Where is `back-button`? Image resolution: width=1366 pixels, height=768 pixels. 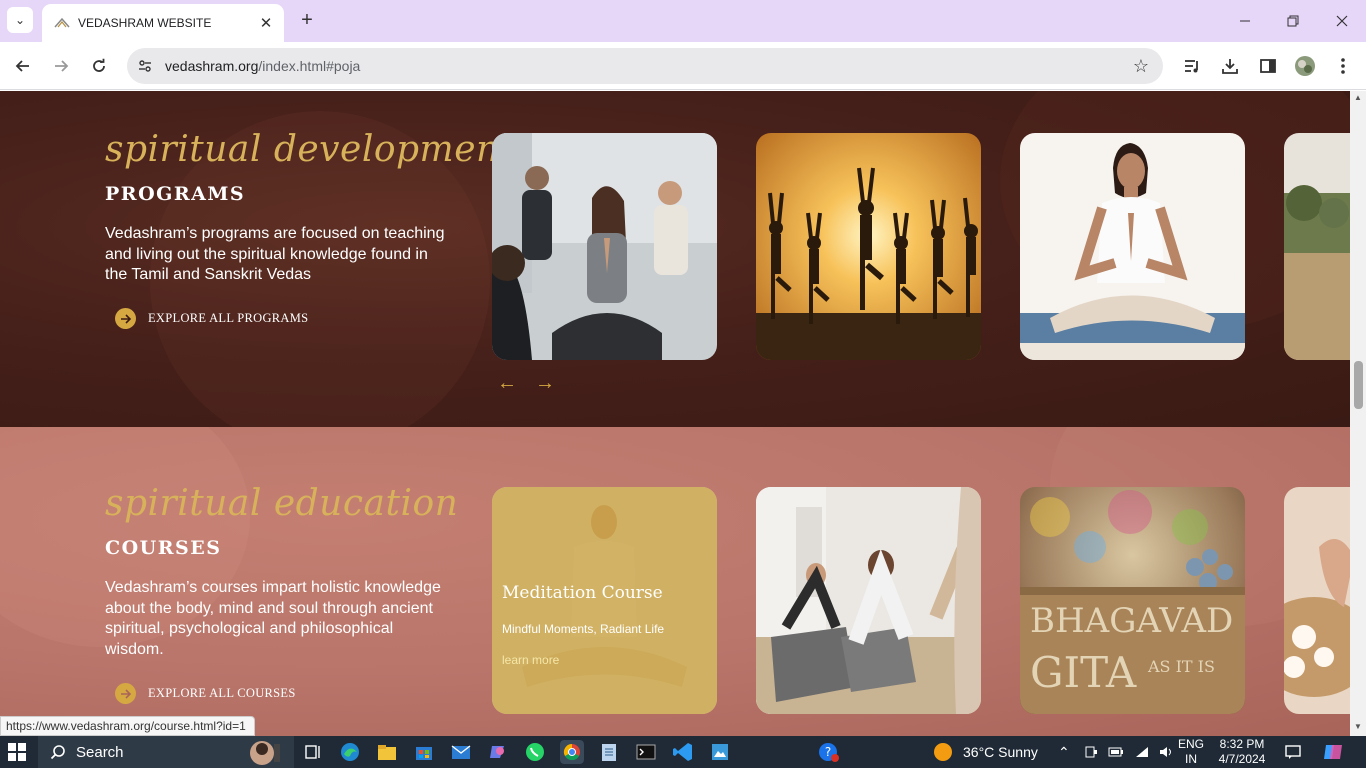 back-button is located at coordinates (23, 66).